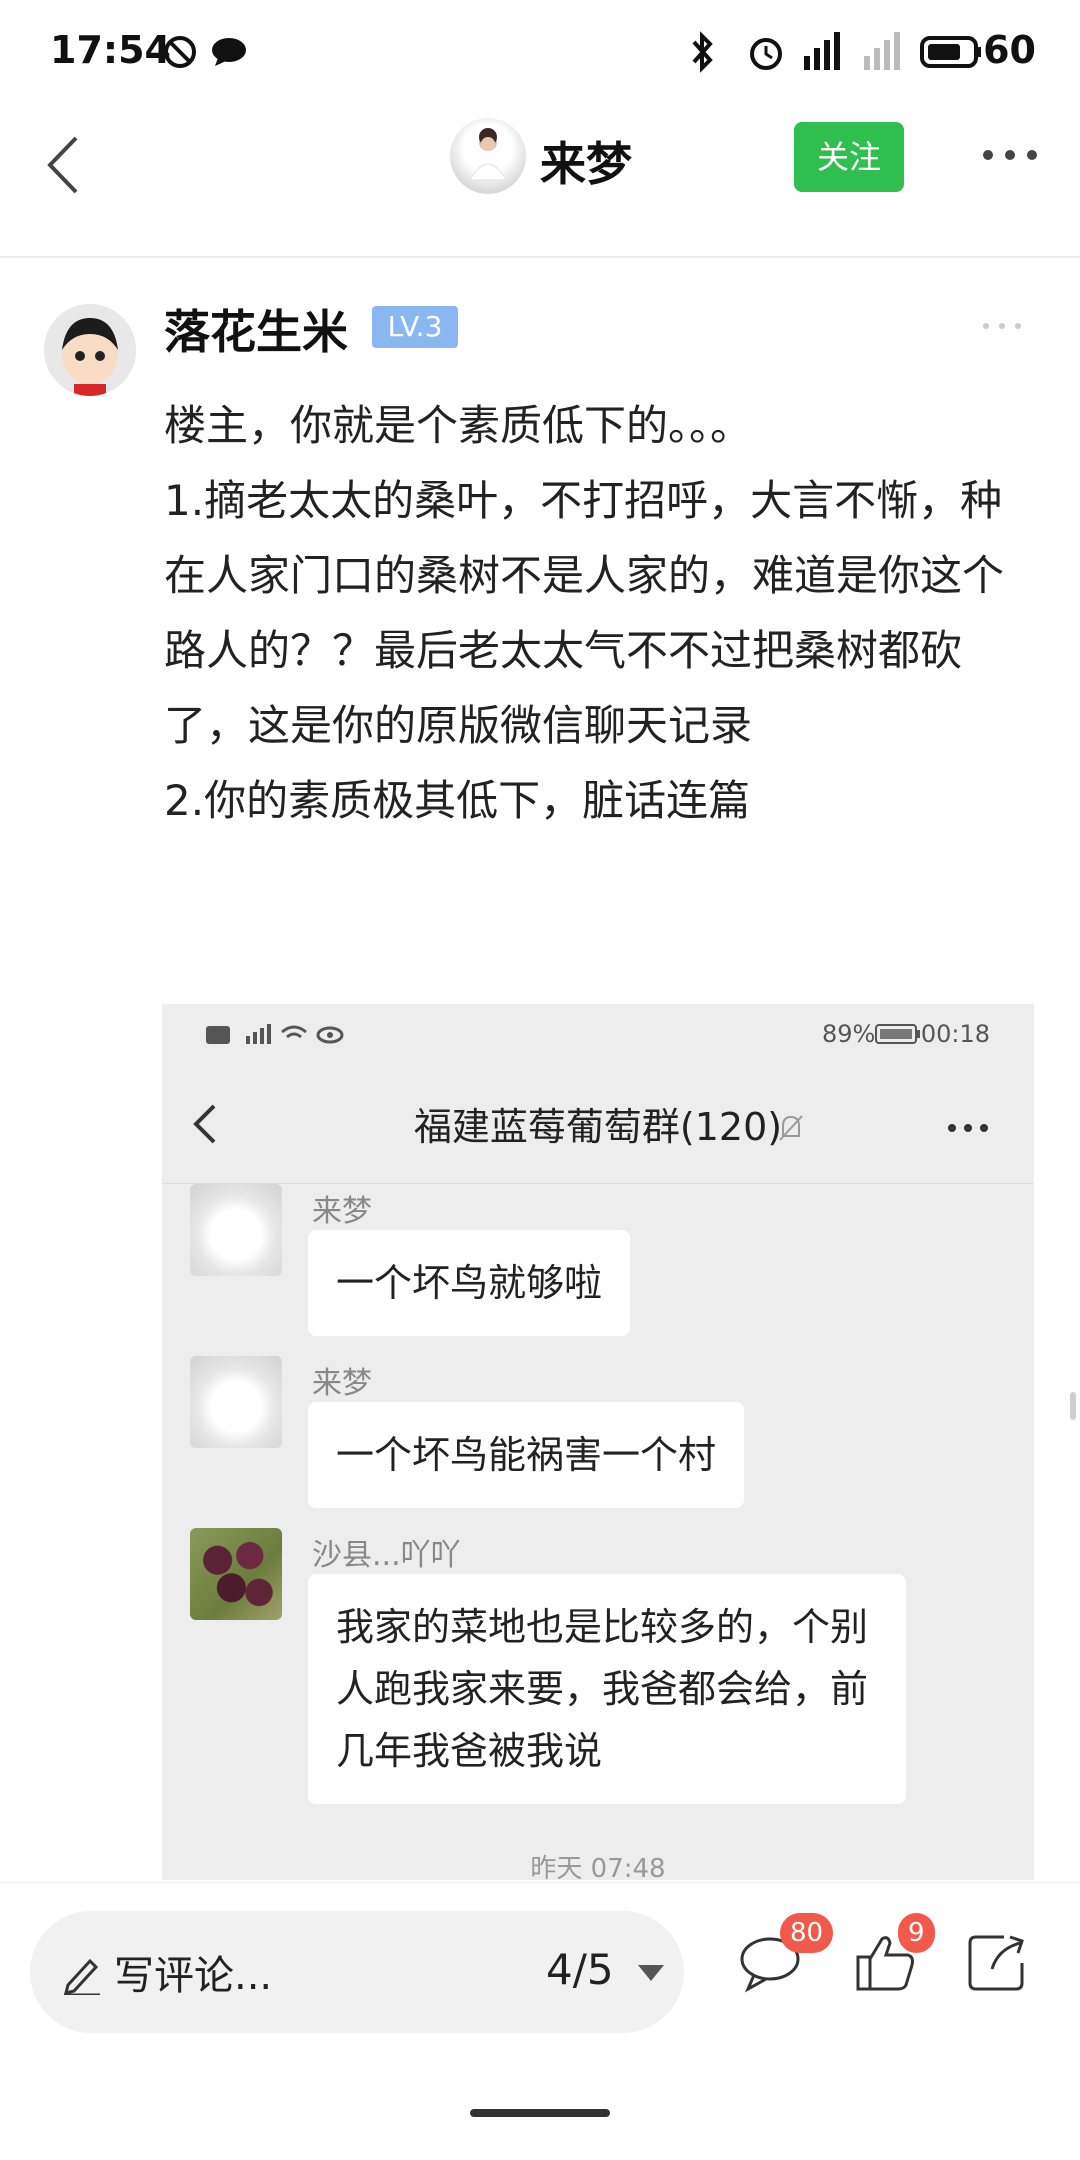 Image resolution: width=1080 pixels, height=2160 pixels. I want to click on back-icon, so click(63, 165).